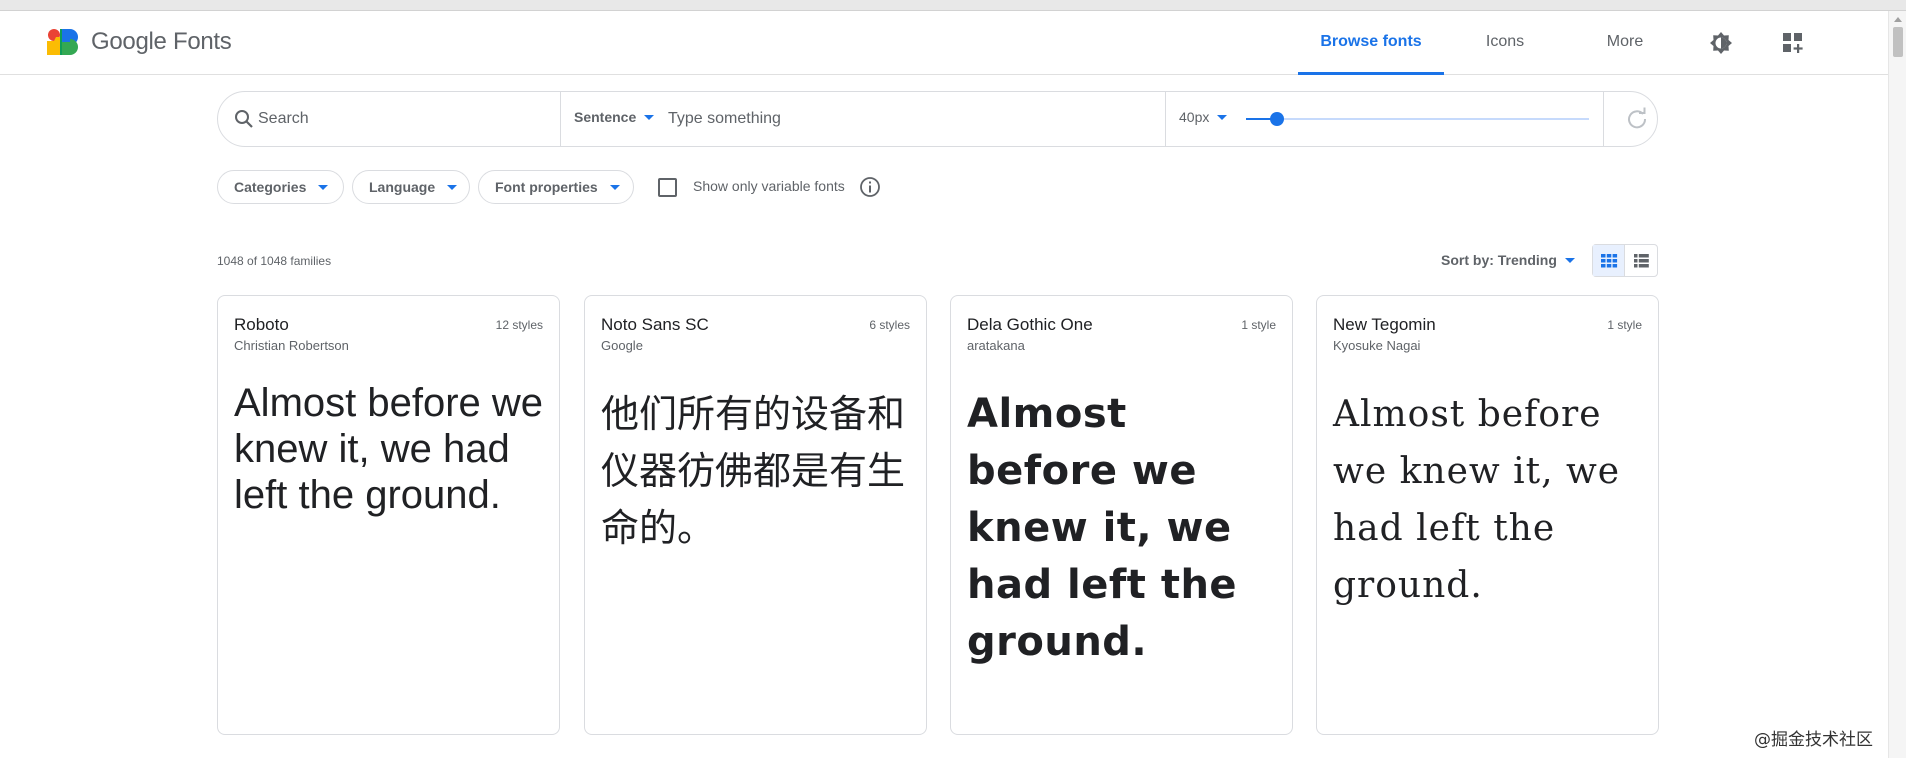 This screenshot has height=758, width=1906. I want to click on font-author: Google, so click(622, 345).